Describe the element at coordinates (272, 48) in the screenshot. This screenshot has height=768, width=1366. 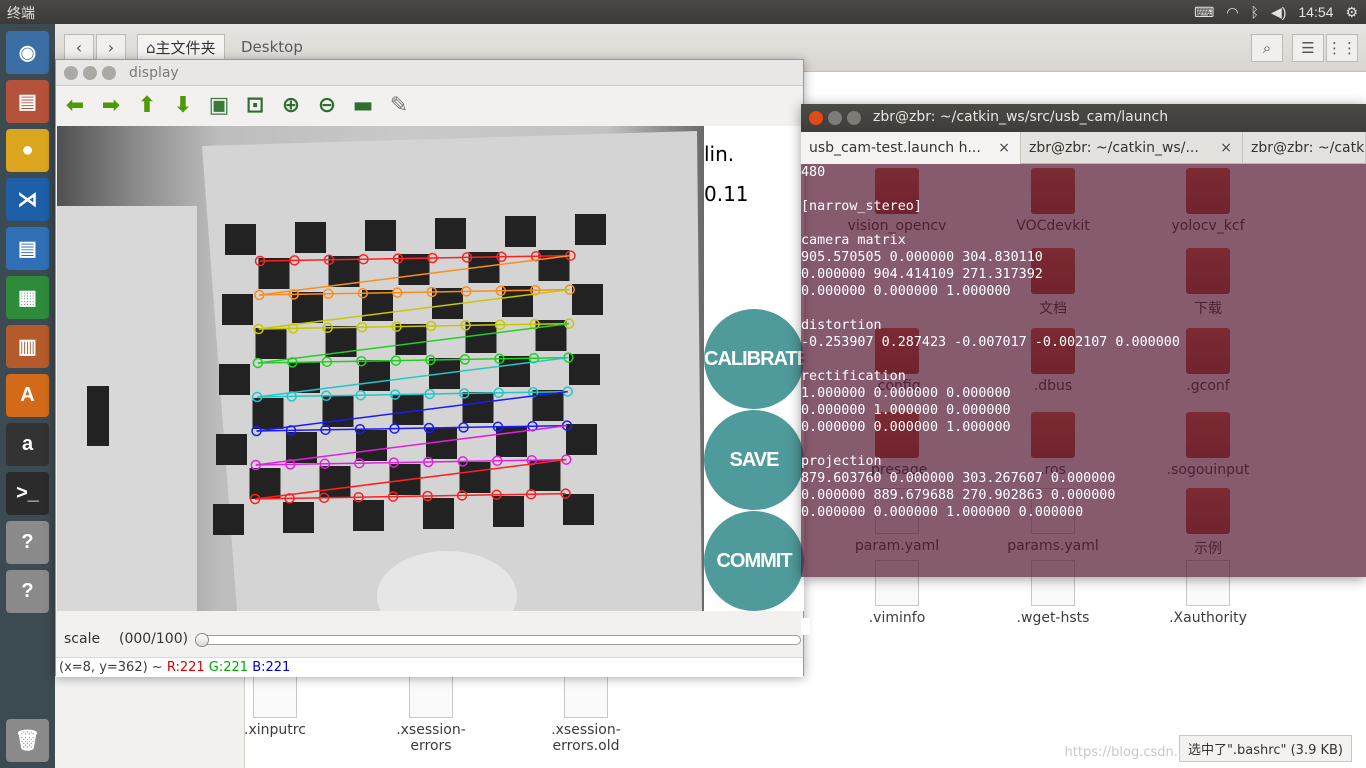
I see `breadcrumb-desktop: Desktop` at that location.